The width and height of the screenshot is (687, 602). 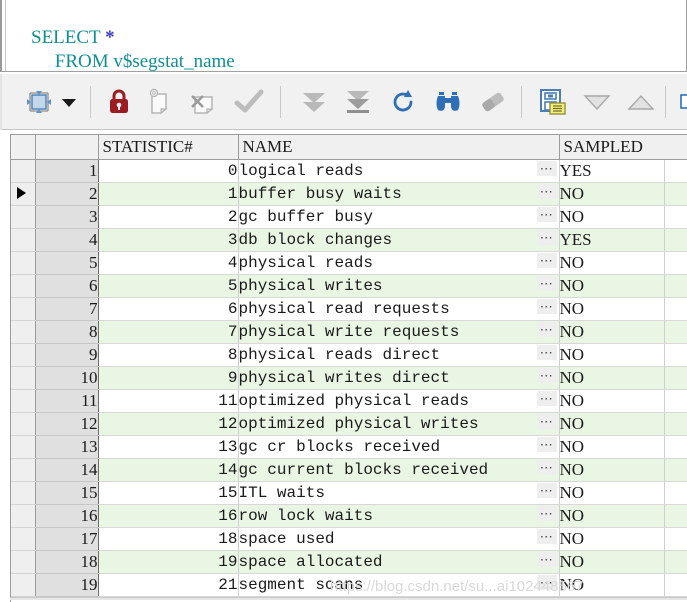 What do you see at coordinates (168, 493) in the screenshot?
I see `cell-statistic: 15` at bounding box center [168, 493].